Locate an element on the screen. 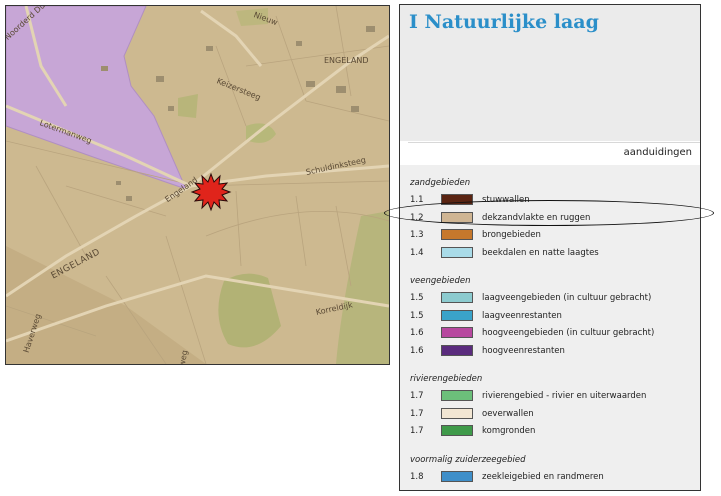  legend-item-code: 1.8 is located at coordinates (417, 477).